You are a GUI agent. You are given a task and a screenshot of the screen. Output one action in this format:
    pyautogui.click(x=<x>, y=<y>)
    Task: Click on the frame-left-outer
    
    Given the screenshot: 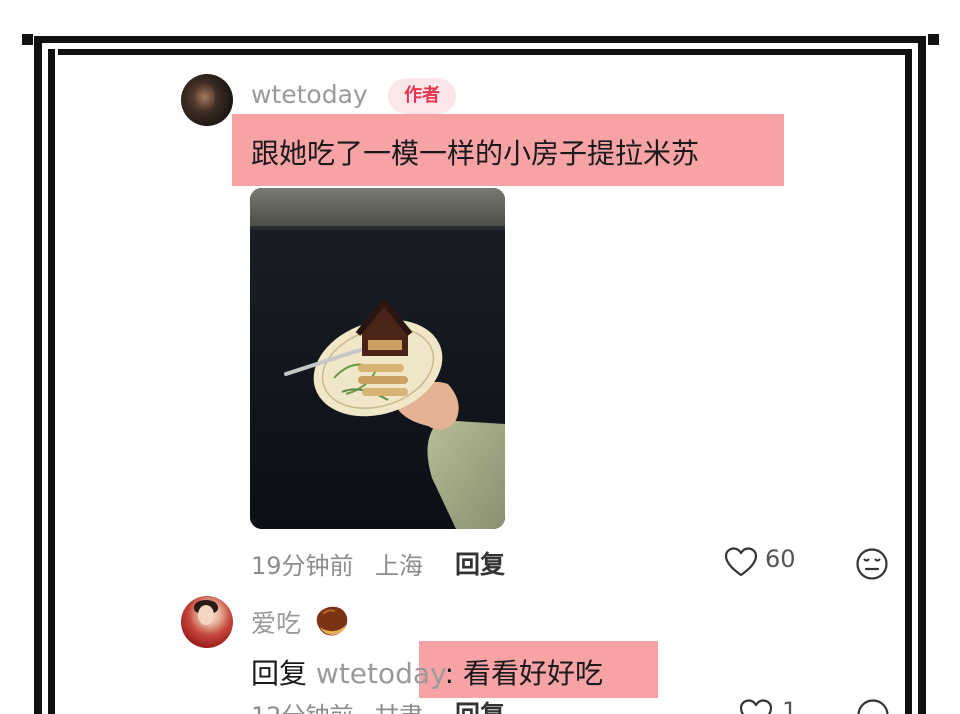 What is the action you would take?
    pyautogui.click(x=38, y=375)
    